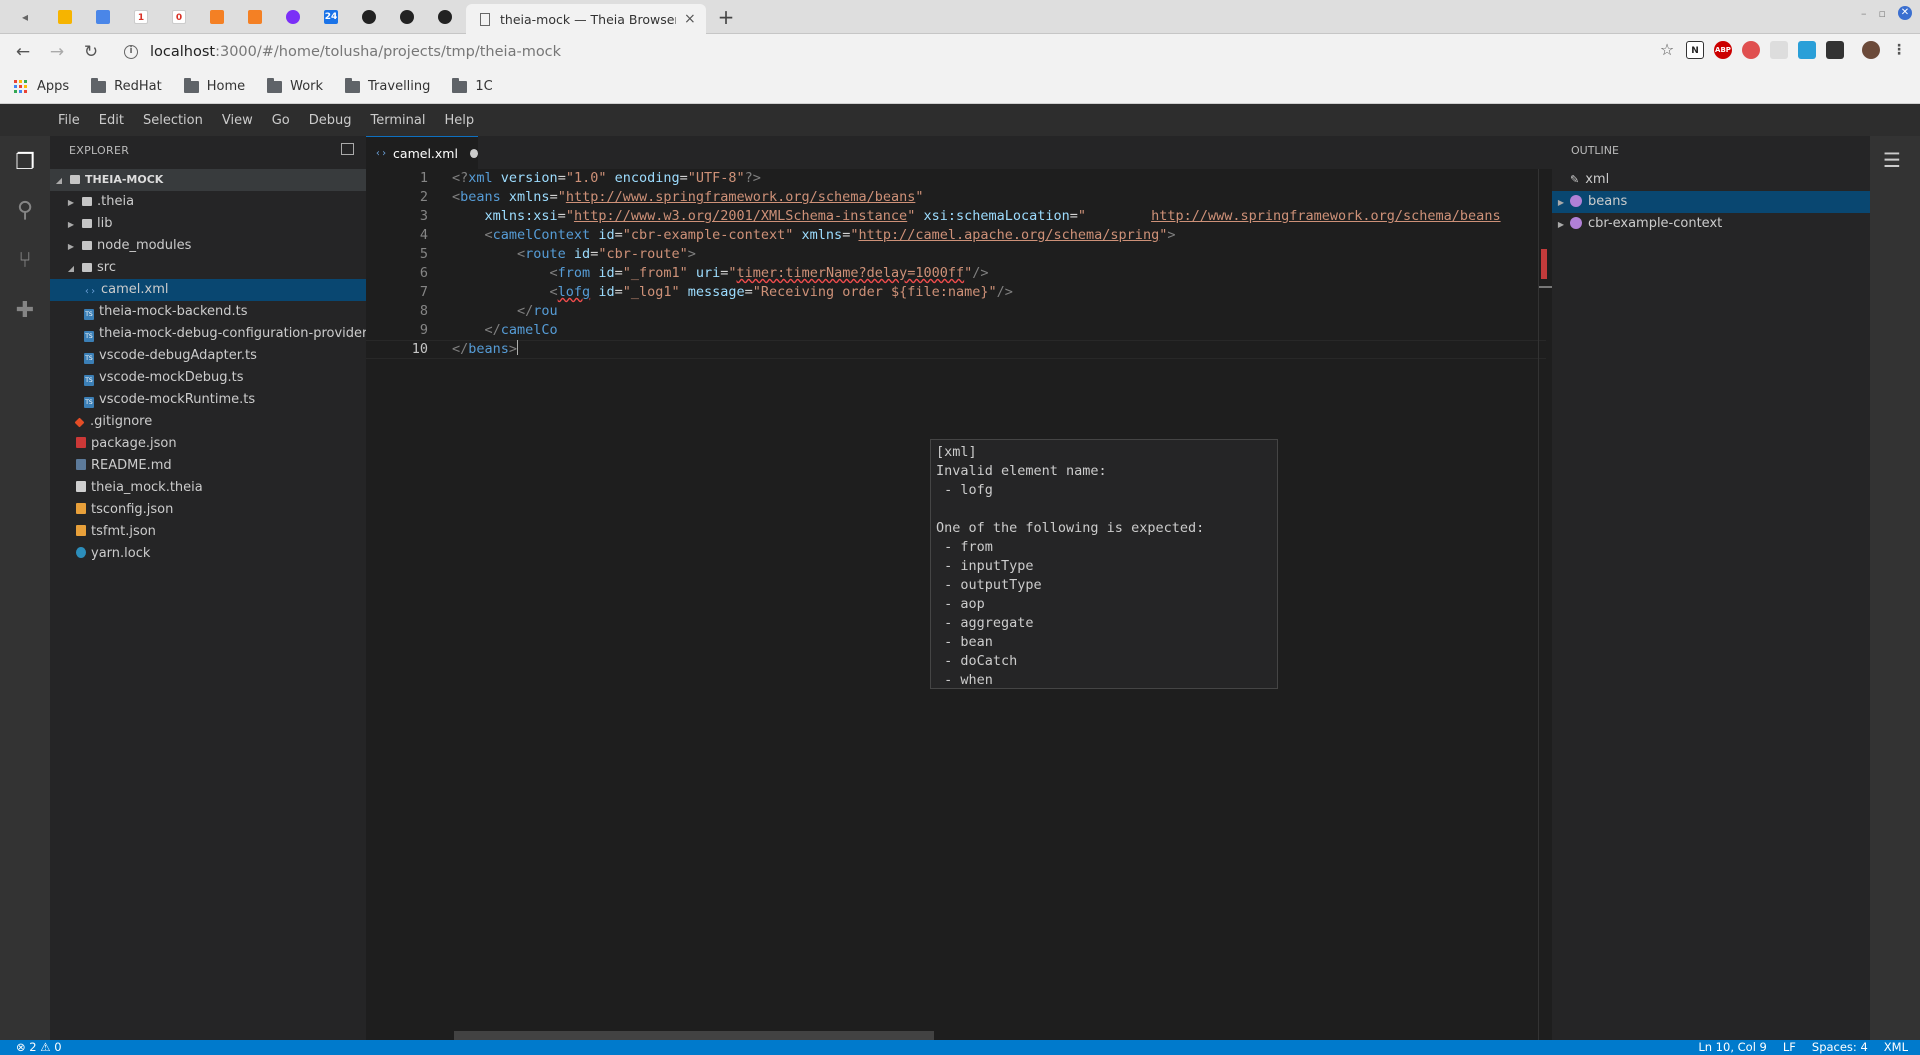  Describe the element at coordinates (111, 120) in the screenshot. I see `menu-edit: Edit` at that location.